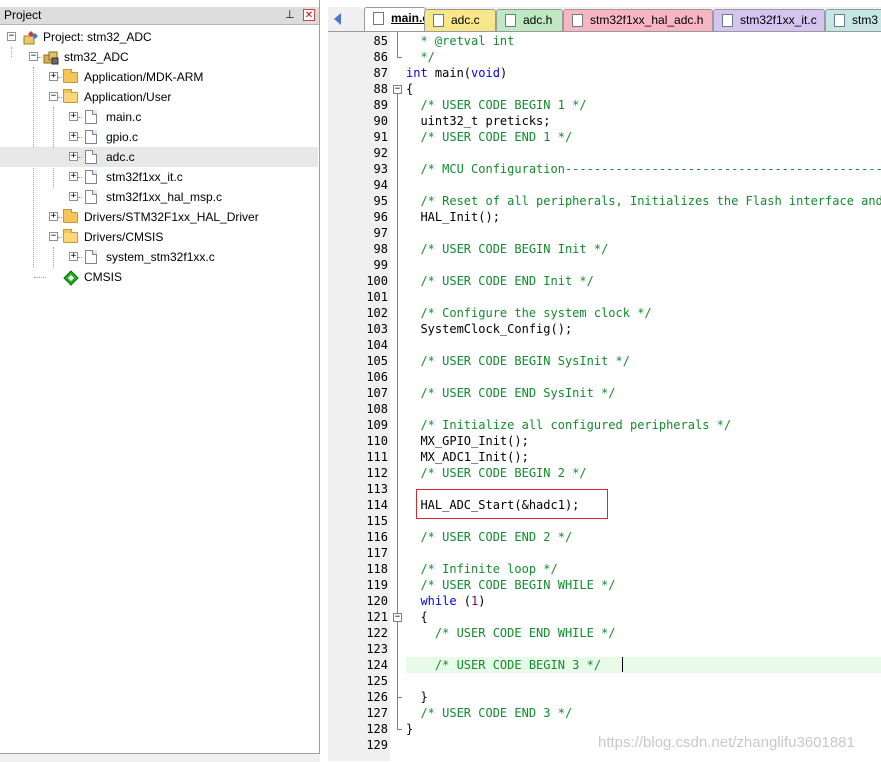 This screenshot has height=762, width=881. Describe the element at coordinates (604, 137) in the screenshot. I see `code-line: 91 /* USER CODE END 1 */` at that location.